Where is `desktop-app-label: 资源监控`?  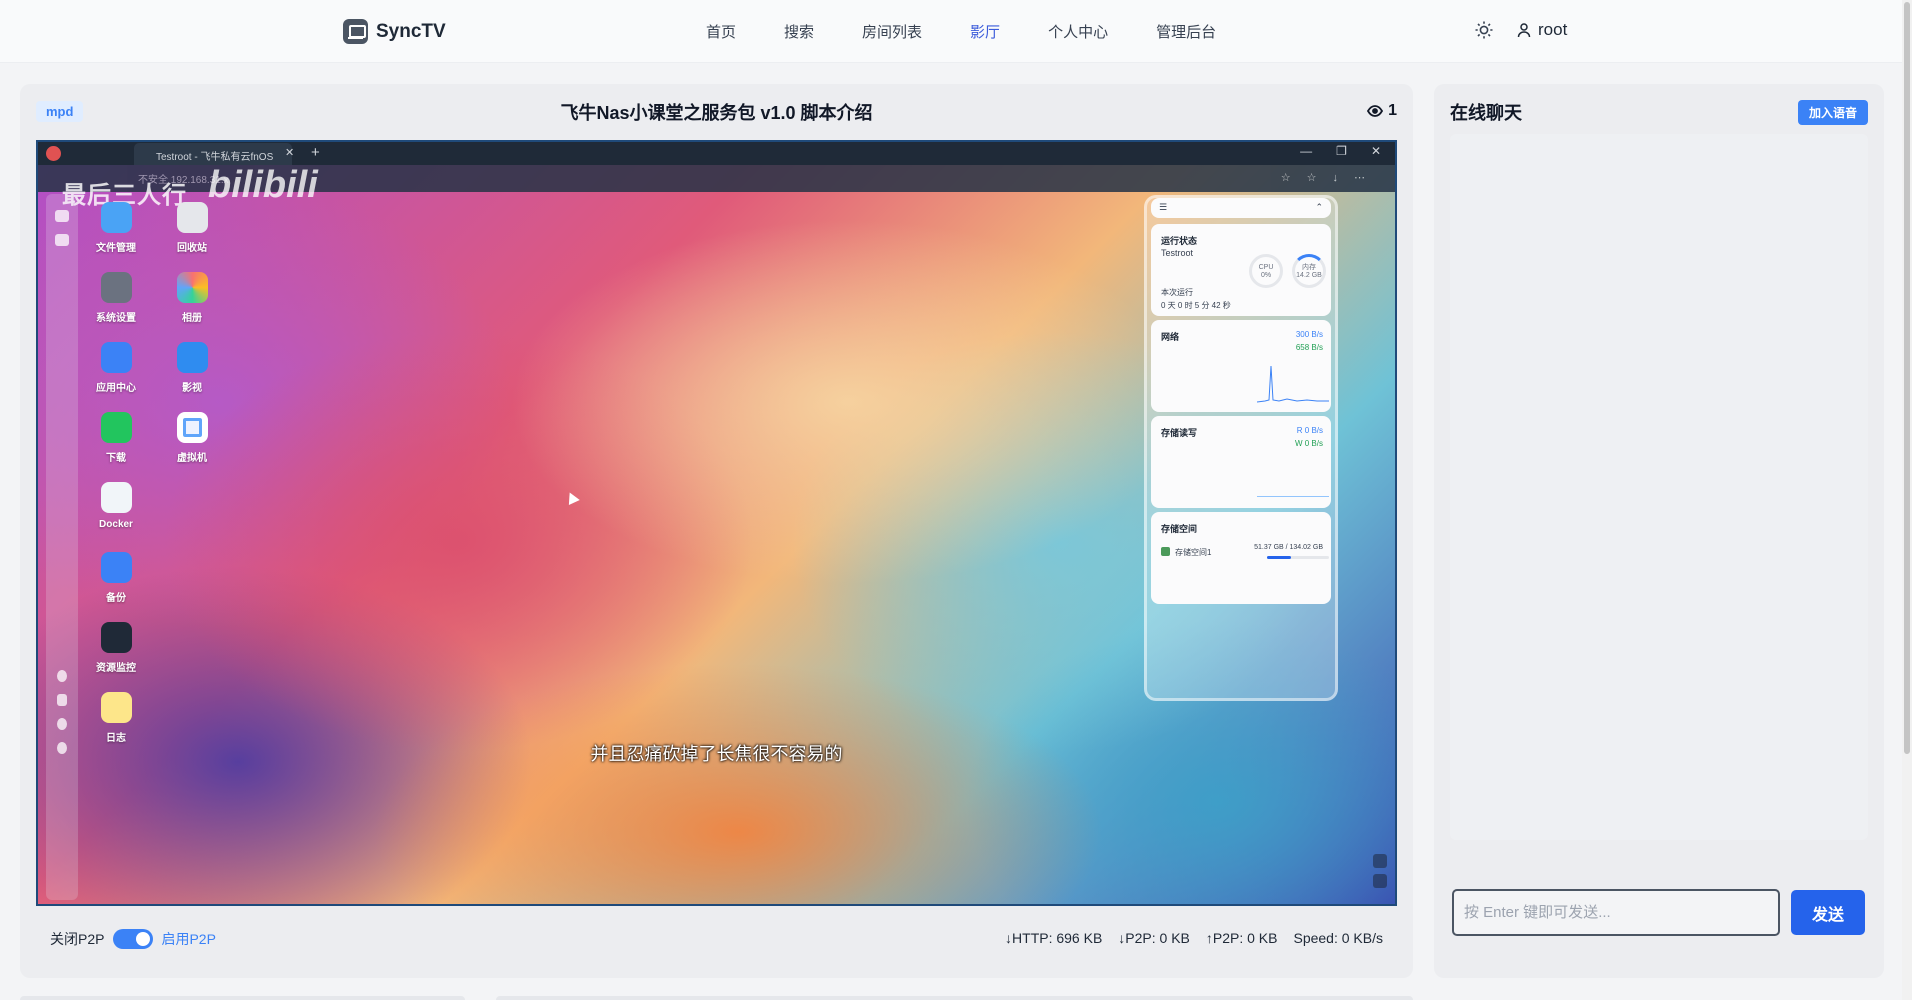 desktop-app-label: 资源监控 is located at coordinates (116, 668).